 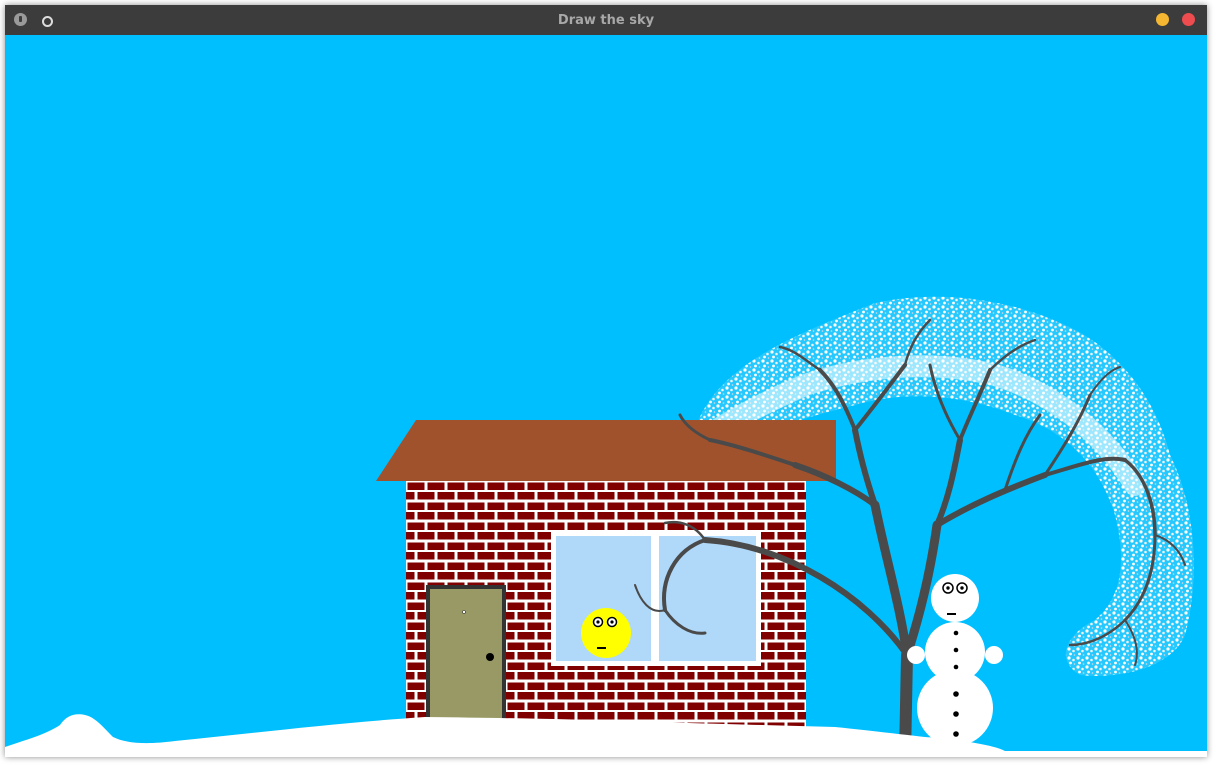 I want to click on door-peephole, so click(x=464, y=612).